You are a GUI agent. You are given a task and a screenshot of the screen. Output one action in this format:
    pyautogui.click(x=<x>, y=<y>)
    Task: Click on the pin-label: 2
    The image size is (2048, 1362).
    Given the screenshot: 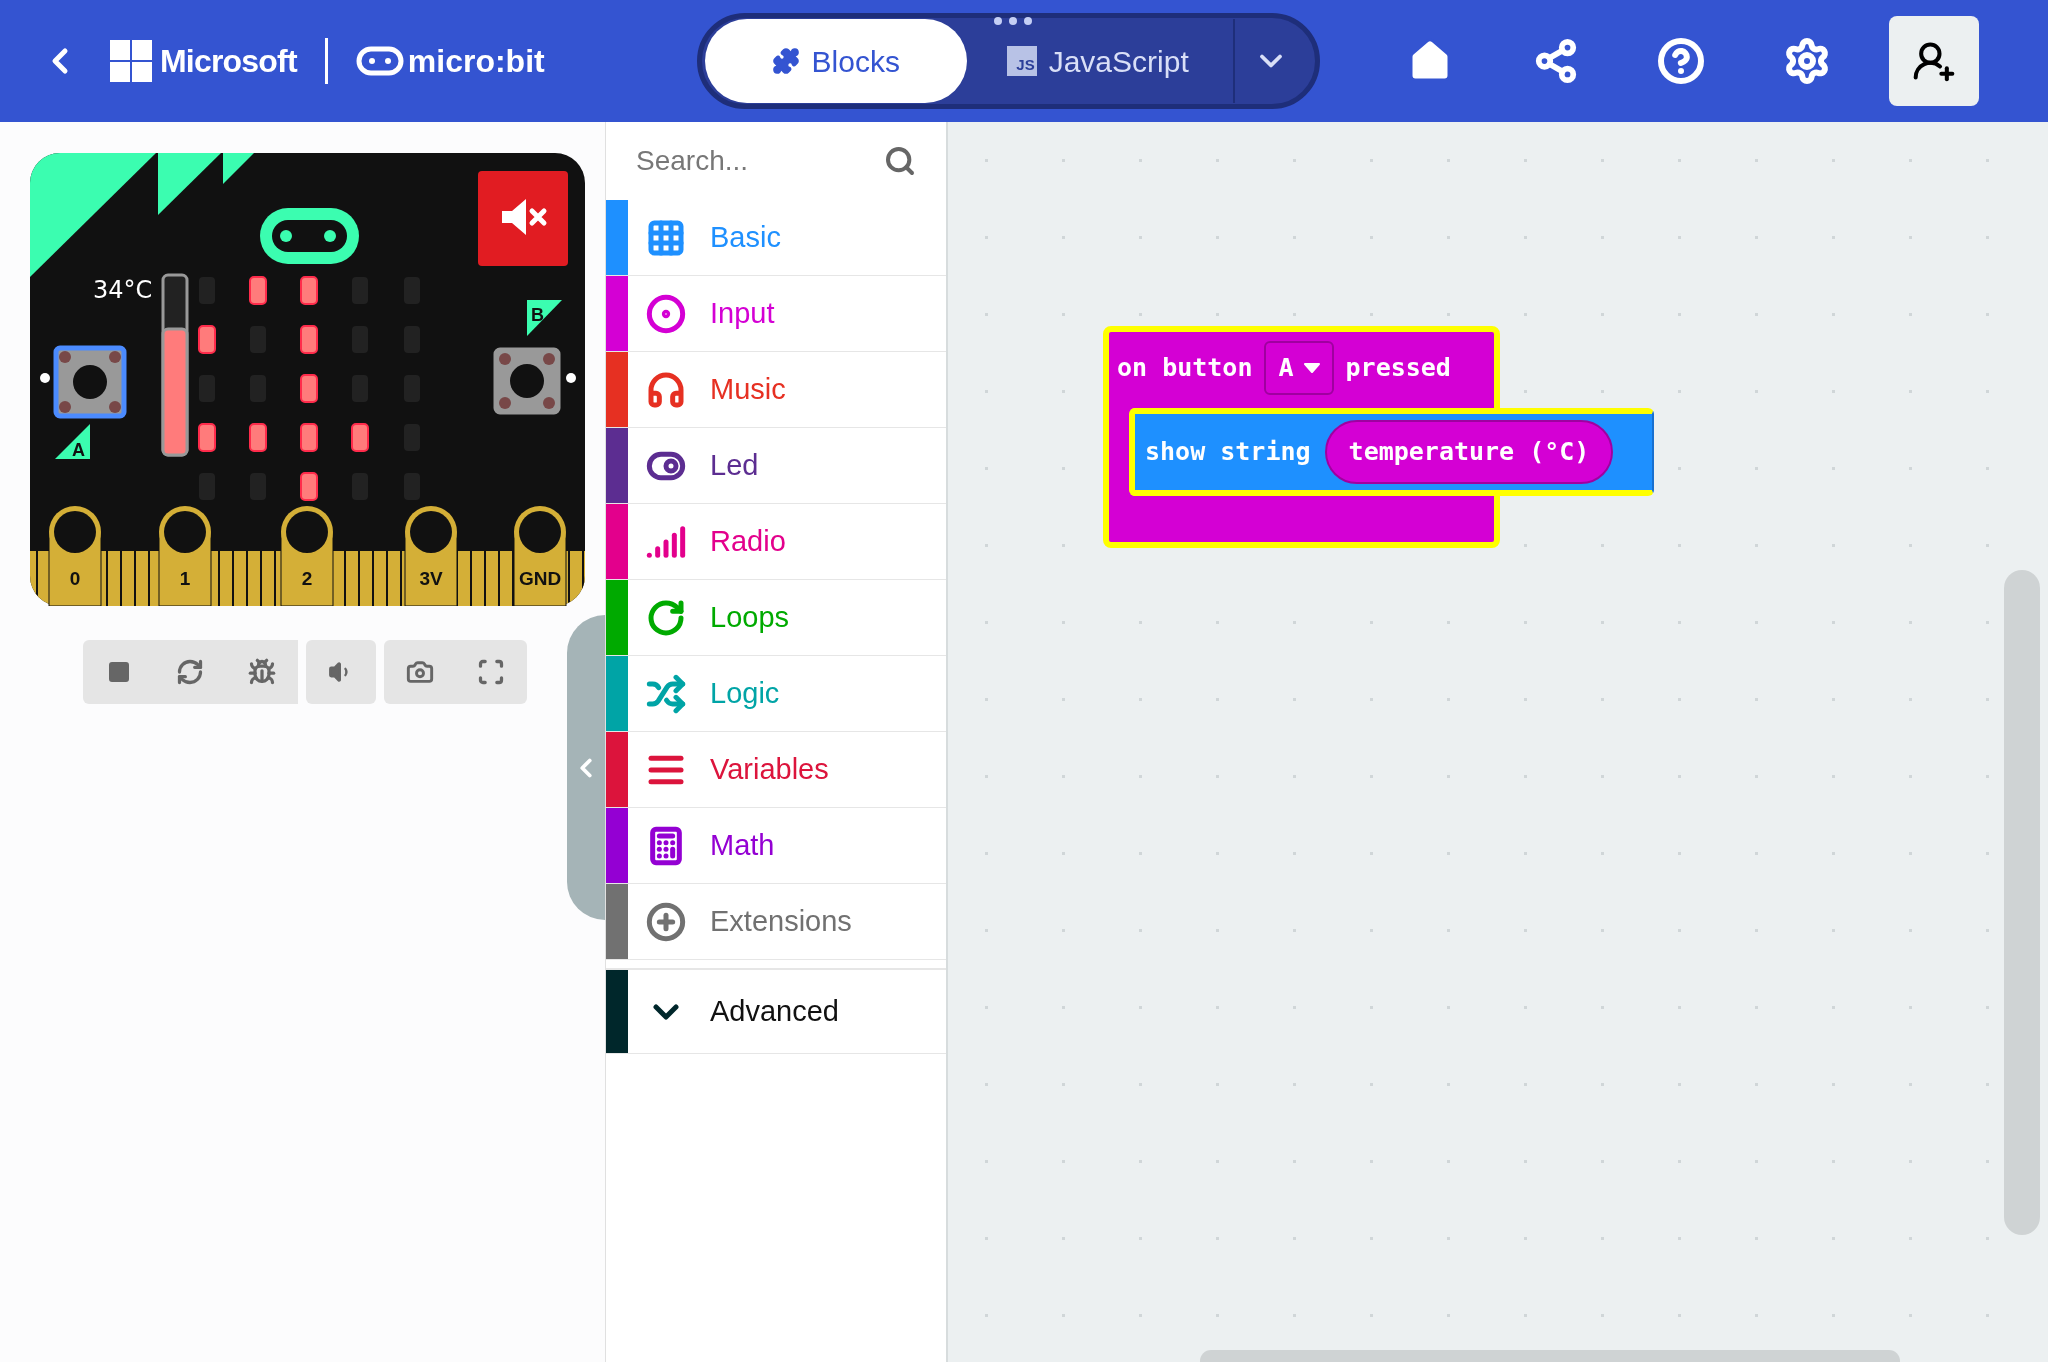 What is the action you would take?
    pyautogui.click(x=307, y=578)
    